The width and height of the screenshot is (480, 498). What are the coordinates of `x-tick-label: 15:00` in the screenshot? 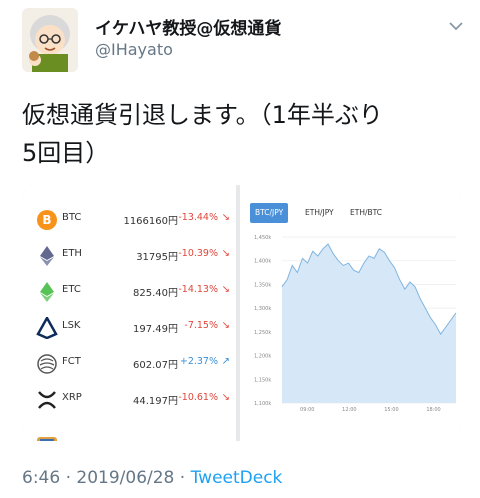 It's located at (391, 410).